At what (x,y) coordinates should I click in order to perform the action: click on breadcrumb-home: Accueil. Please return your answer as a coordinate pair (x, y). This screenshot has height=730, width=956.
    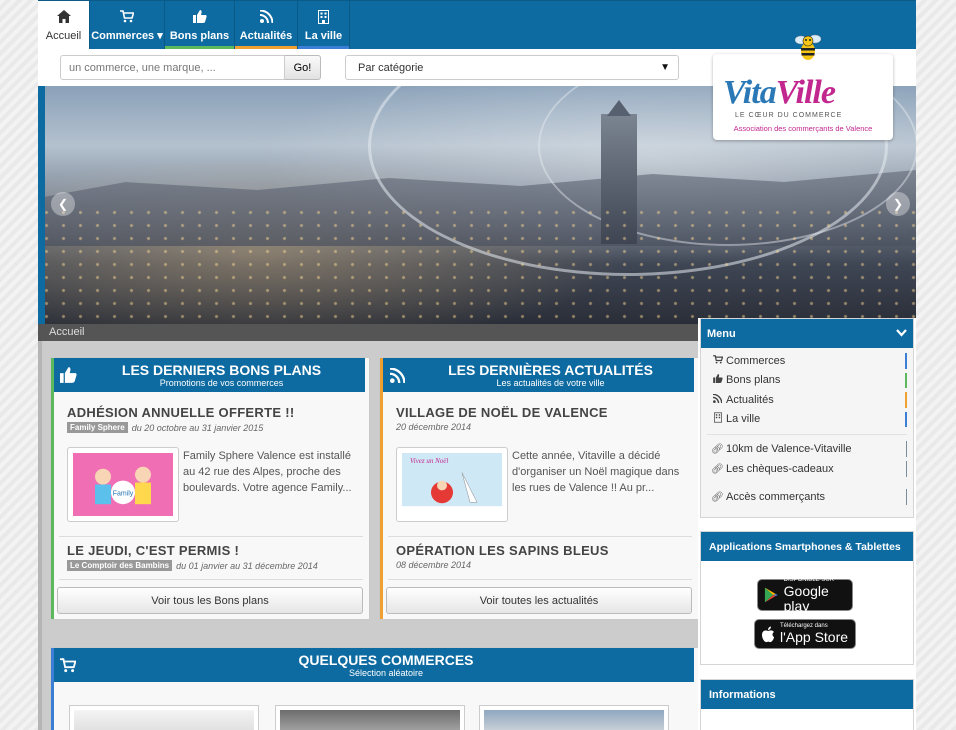
    Looking at the image, I should click on (66, 332).